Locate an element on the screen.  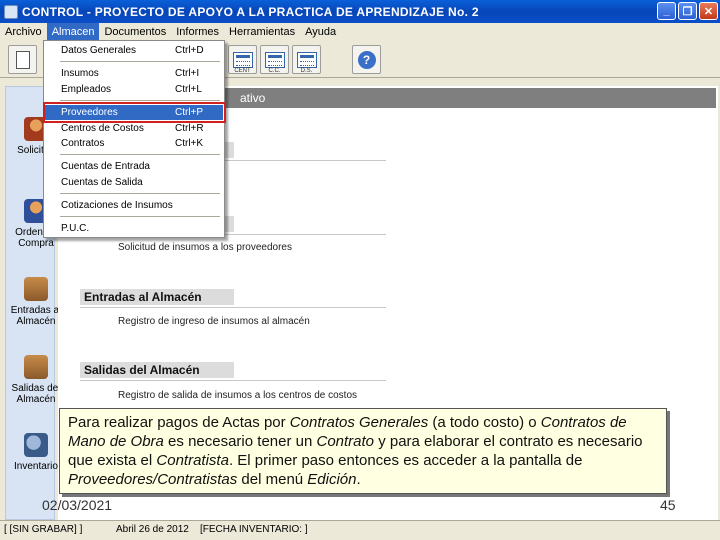
note-text: del menú is located at coordinates (272, 479).